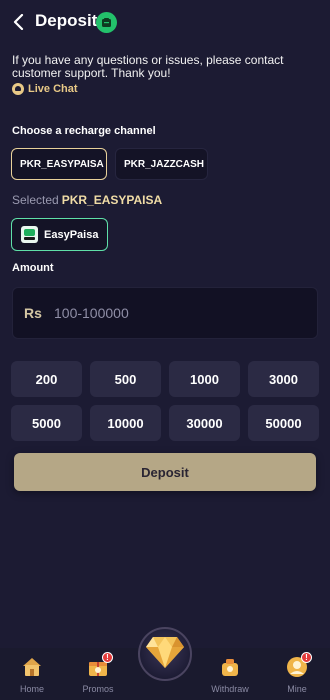 The image size is (330, 700). I want to click on page-title: Deposit, so click(66, 20).